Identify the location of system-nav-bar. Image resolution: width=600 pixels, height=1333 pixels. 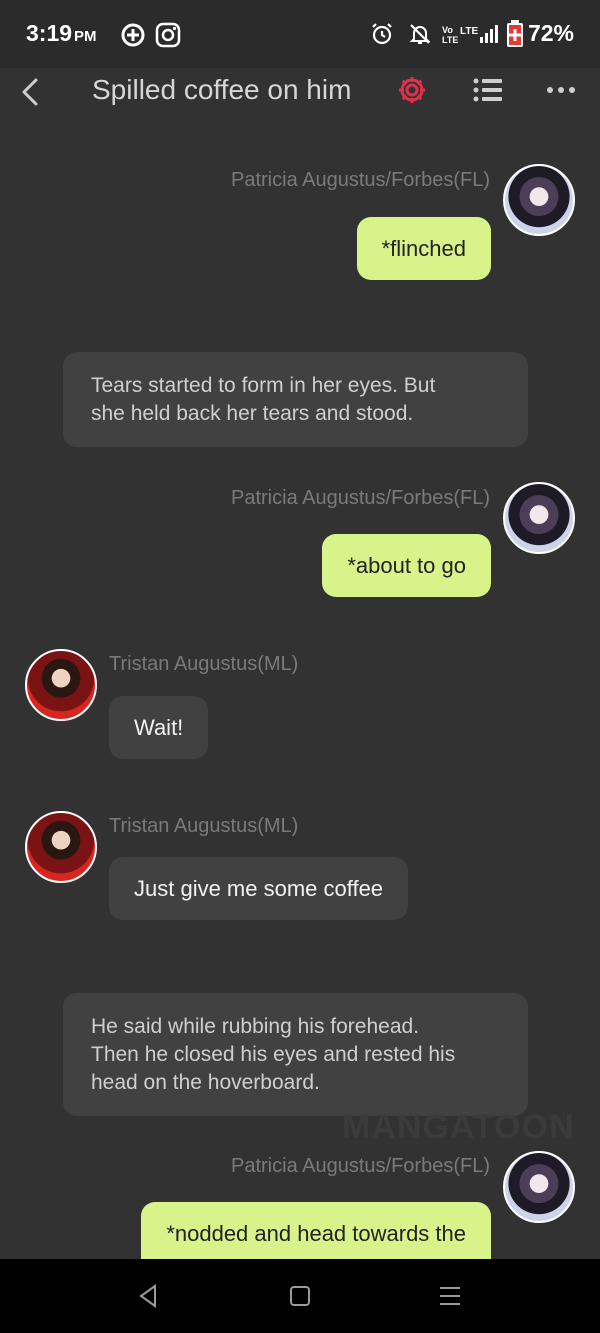
(300, 1296).